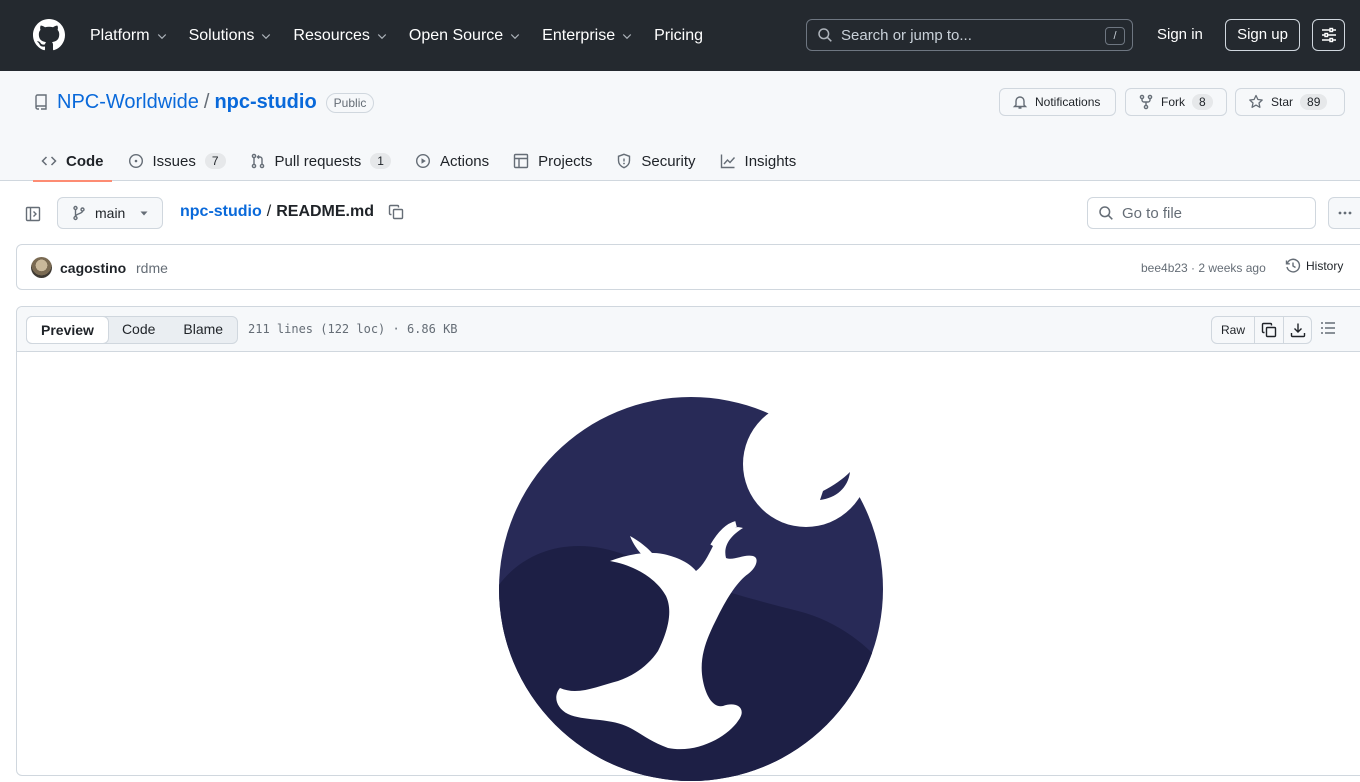 This screenshot has width=1360, height=782. I want to click on nav-solutions: Solutions, so click(231, 36).